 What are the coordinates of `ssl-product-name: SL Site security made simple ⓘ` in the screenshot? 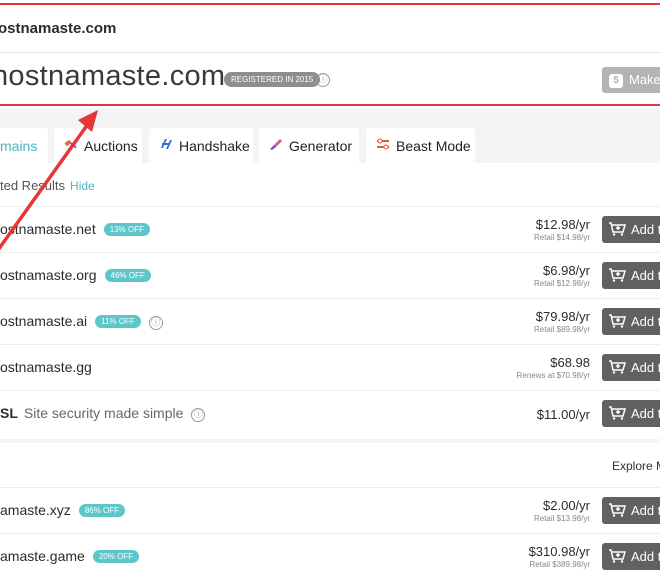 It's located at (103, 413).